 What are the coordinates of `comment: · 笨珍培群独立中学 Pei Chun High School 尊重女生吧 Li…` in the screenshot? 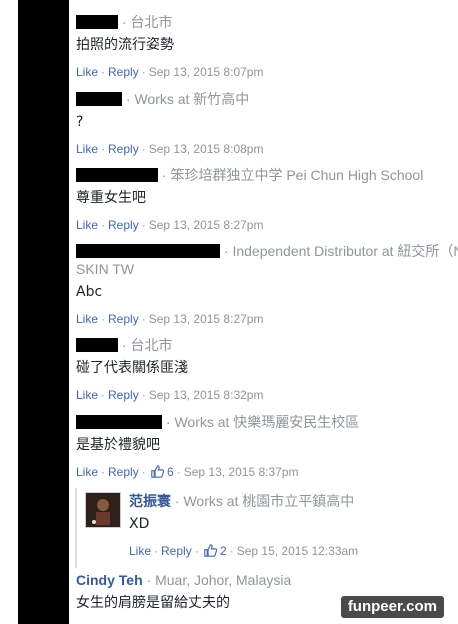 It's located at (267, 199).